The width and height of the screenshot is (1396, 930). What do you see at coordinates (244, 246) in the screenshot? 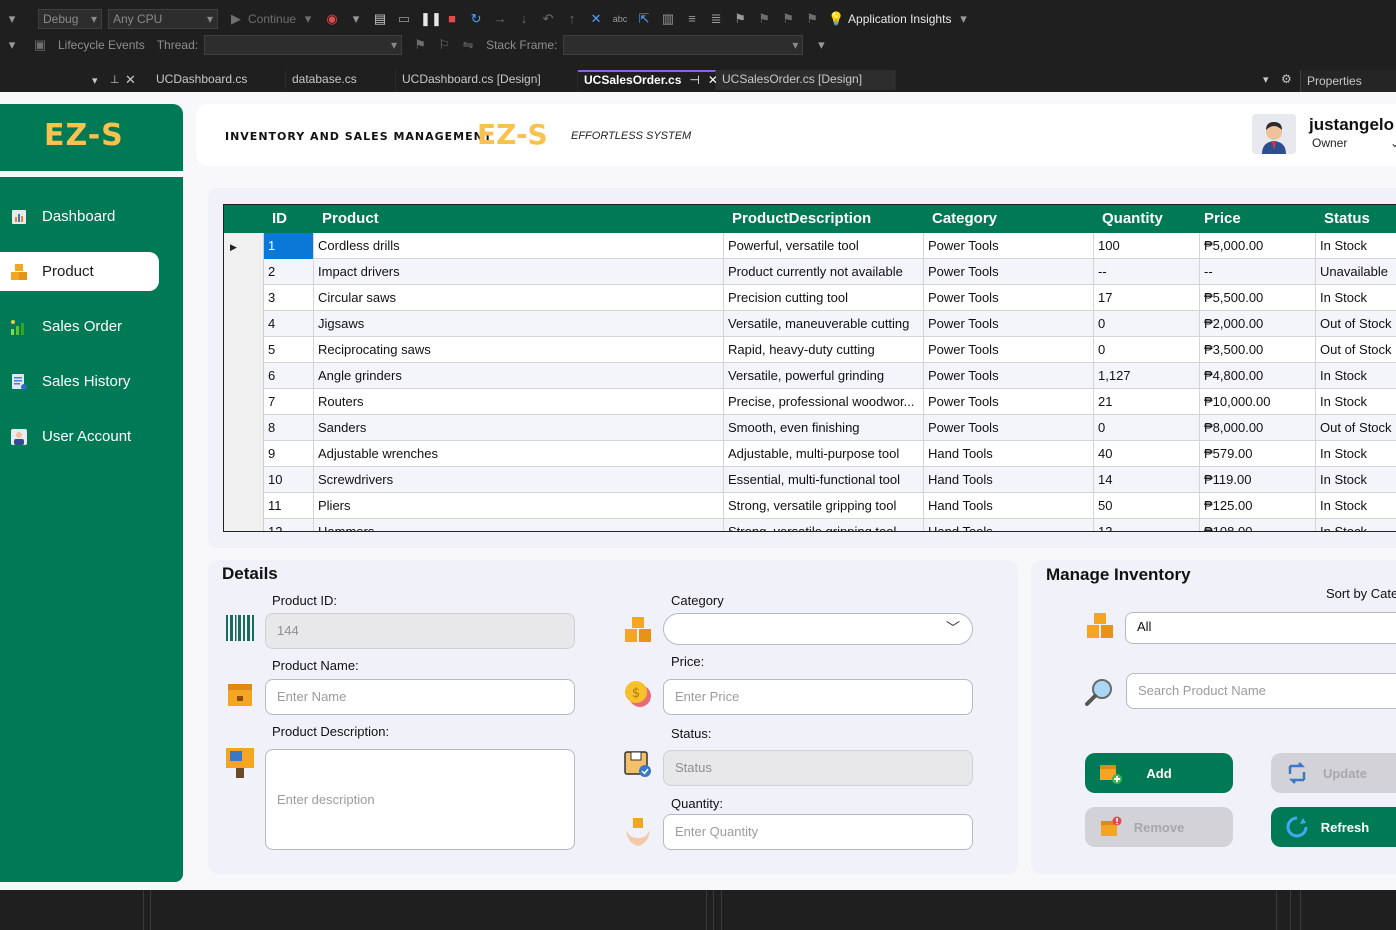
I see `row-header: ▶` at bounding box center [244, 246].